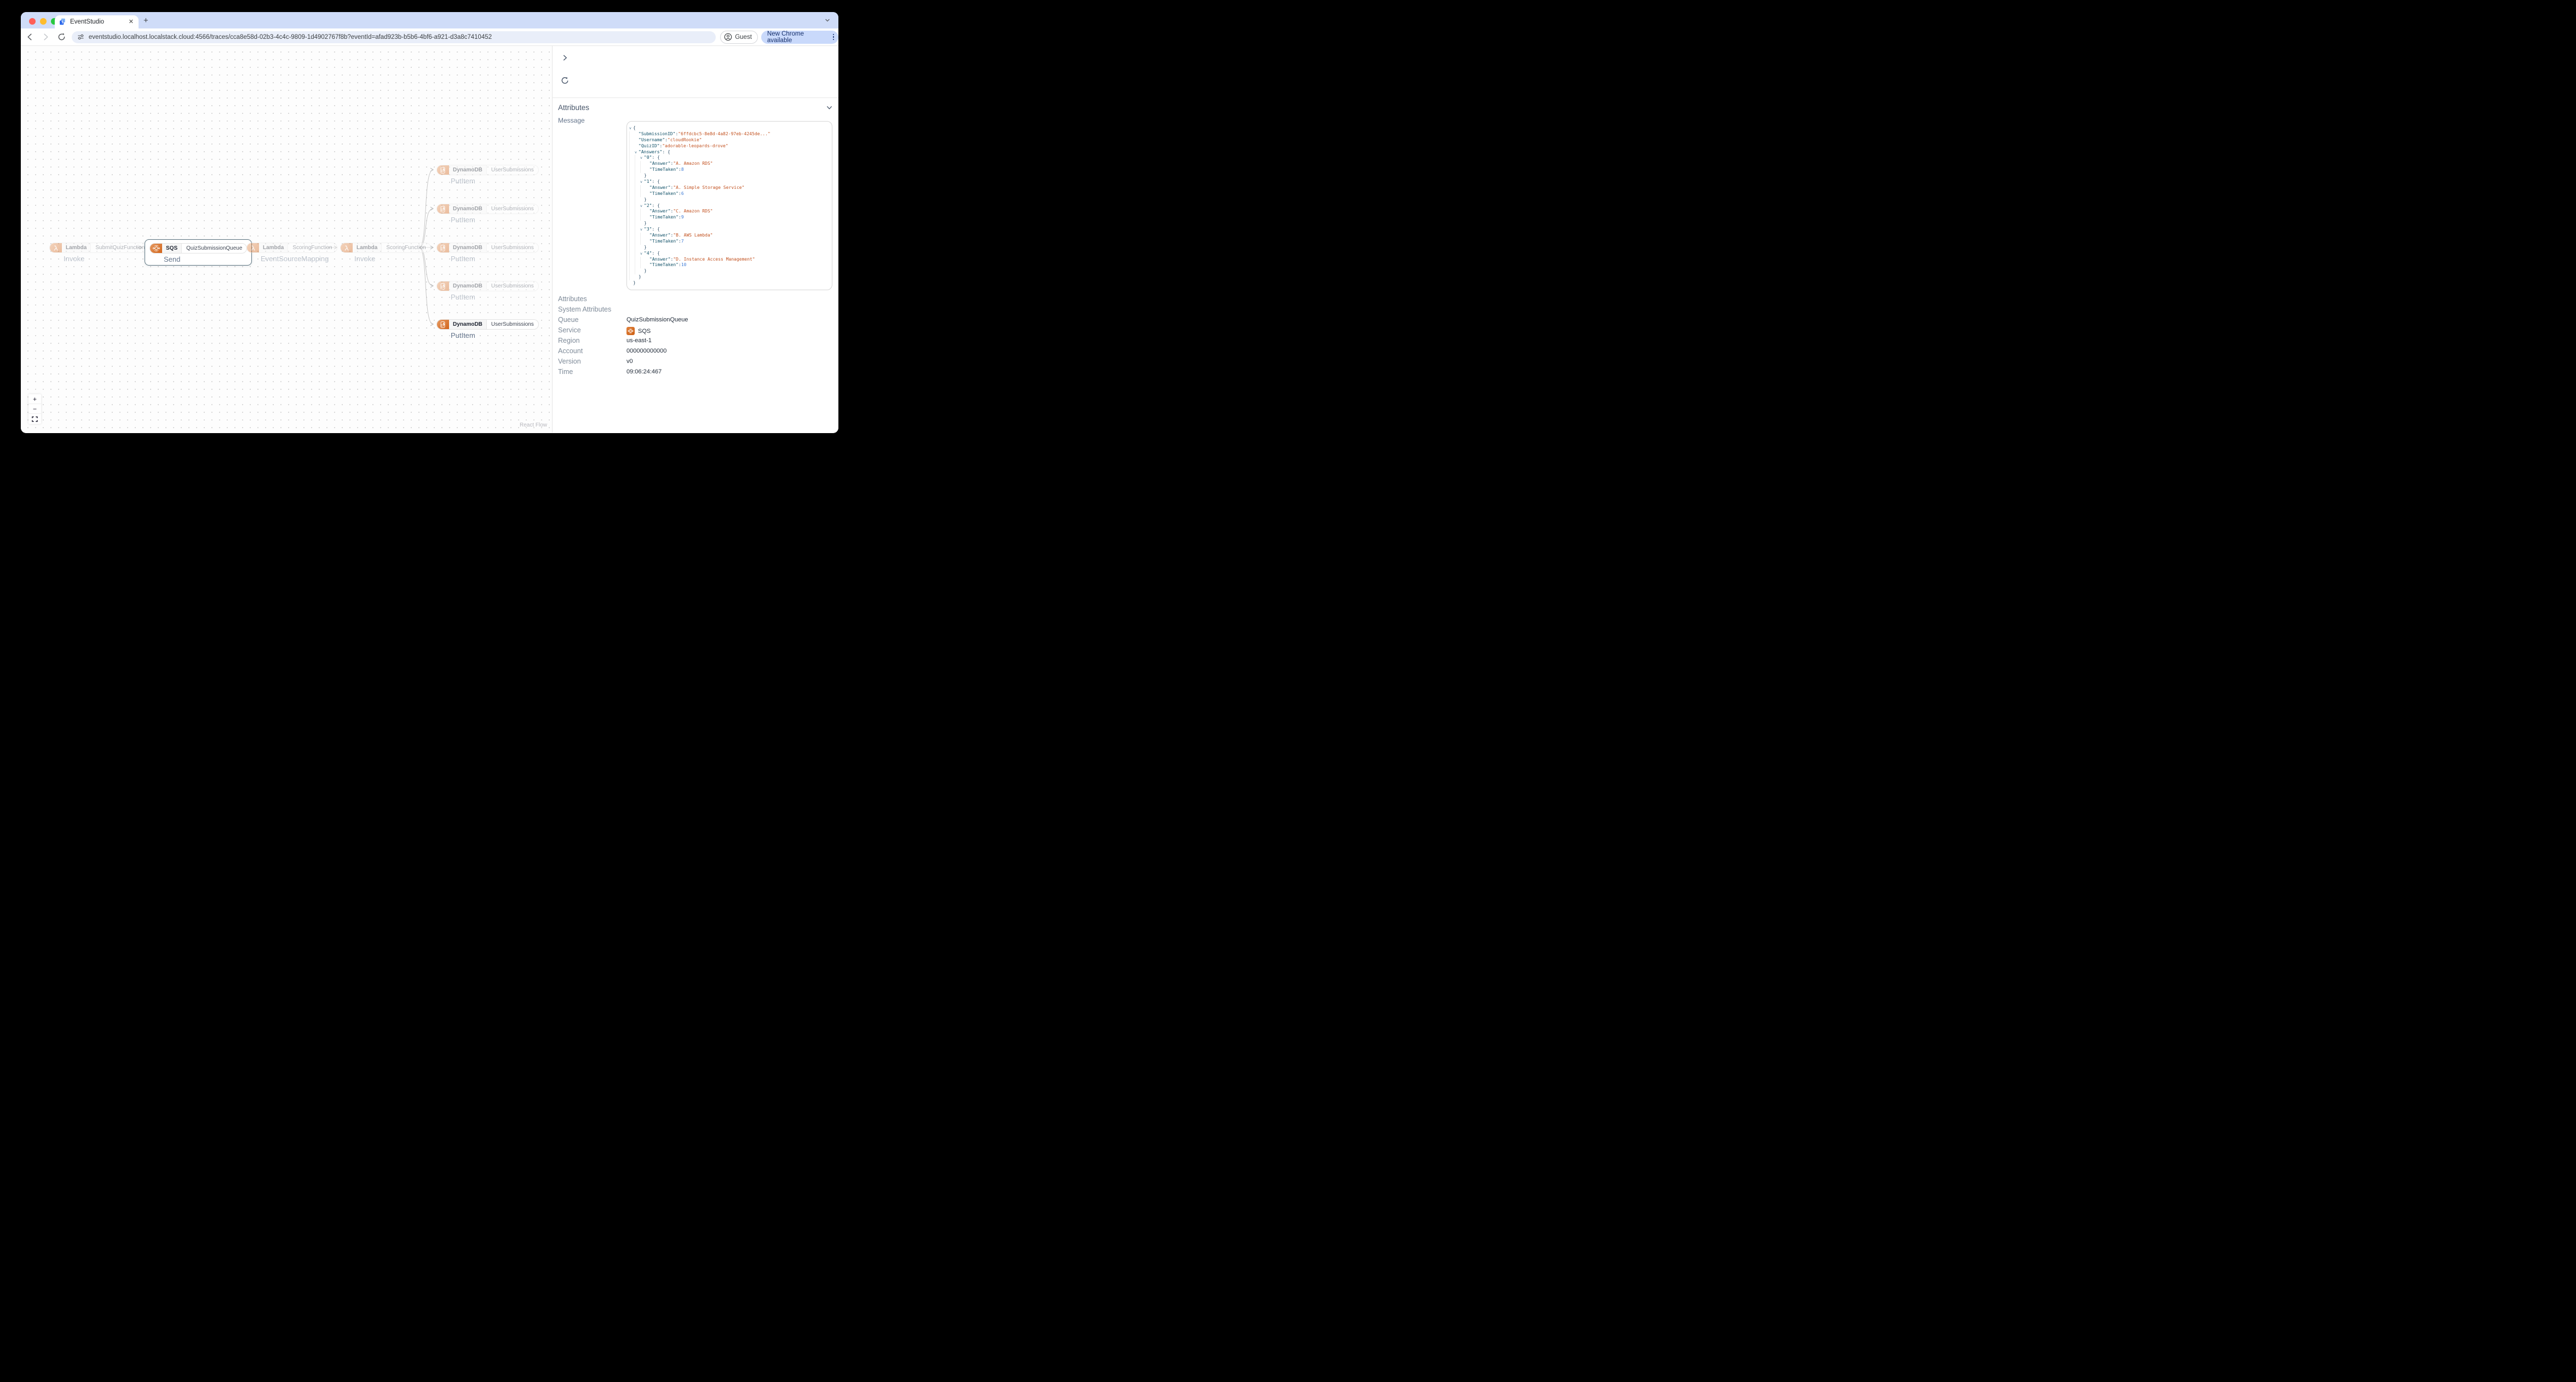 This screenshot has height=1382, width=2576. I want to click on json-line: v{, so click(729, 128).